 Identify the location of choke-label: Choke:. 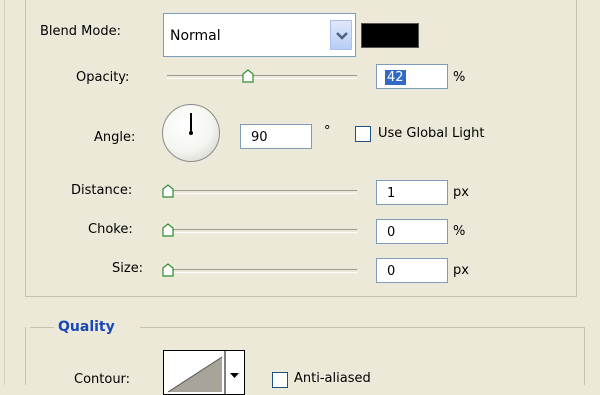
(110, 229).